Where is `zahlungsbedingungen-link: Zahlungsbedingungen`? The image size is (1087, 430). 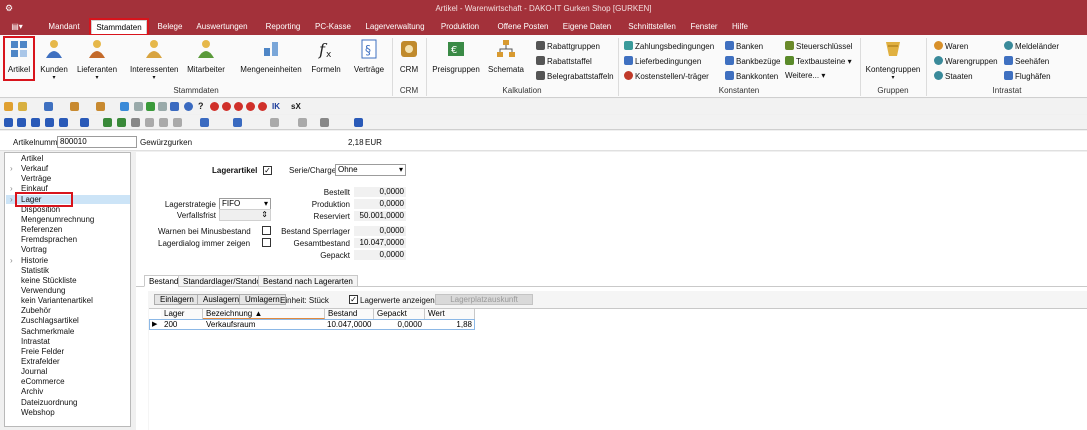 zahlungsbedingungen-link: Zahlungsbedingungen is located at coordinates (669, 46).